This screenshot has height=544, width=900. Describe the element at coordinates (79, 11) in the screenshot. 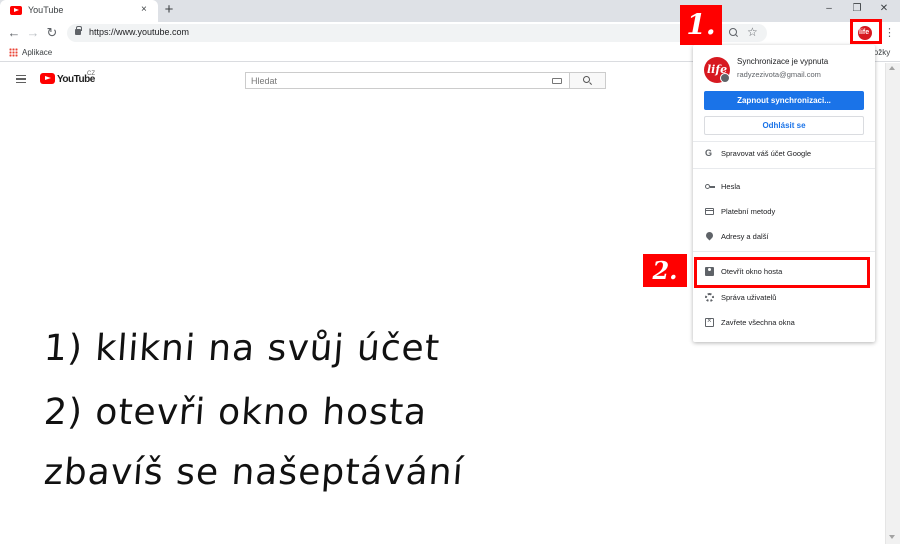

I see `tab-youtube: YouTube ×` at that location.